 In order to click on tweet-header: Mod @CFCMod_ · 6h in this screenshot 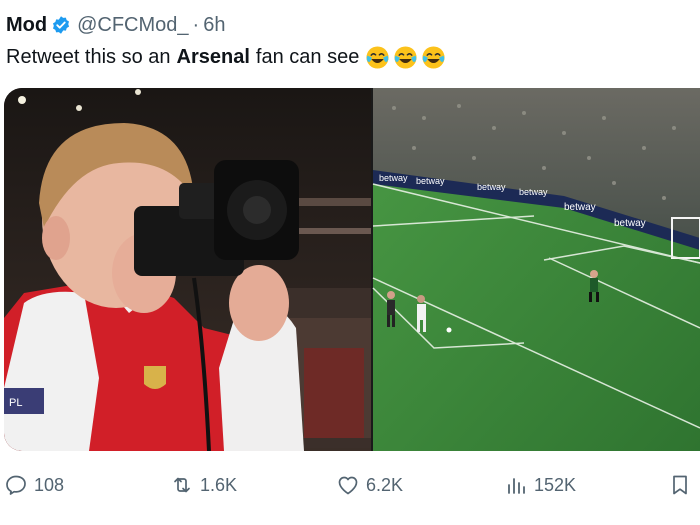, I will do `click(115, 25)`.